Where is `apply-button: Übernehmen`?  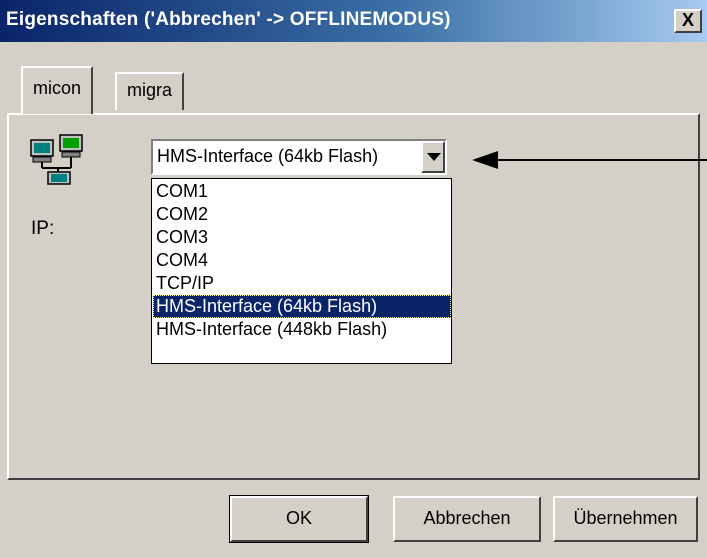 apply-button: Übernehmen is located at coordinates (625, 519).